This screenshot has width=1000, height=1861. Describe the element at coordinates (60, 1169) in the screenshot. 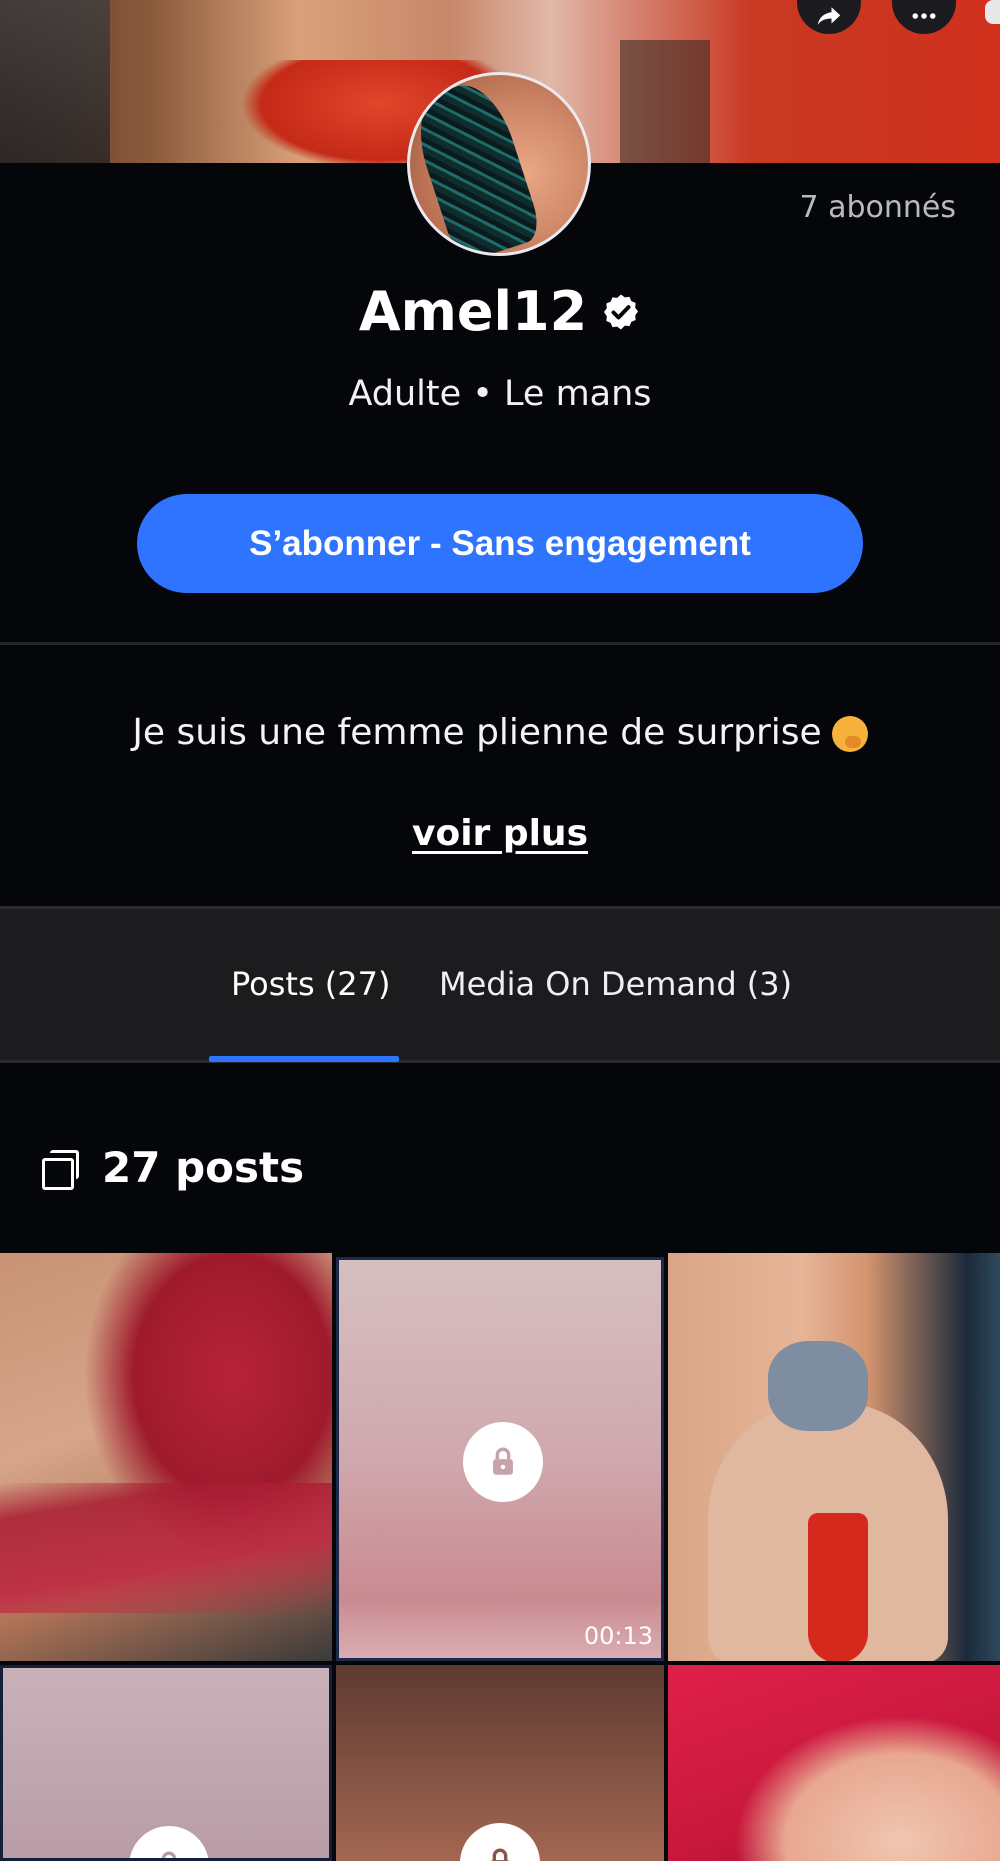

I see `posts-stack-icon` at that location.